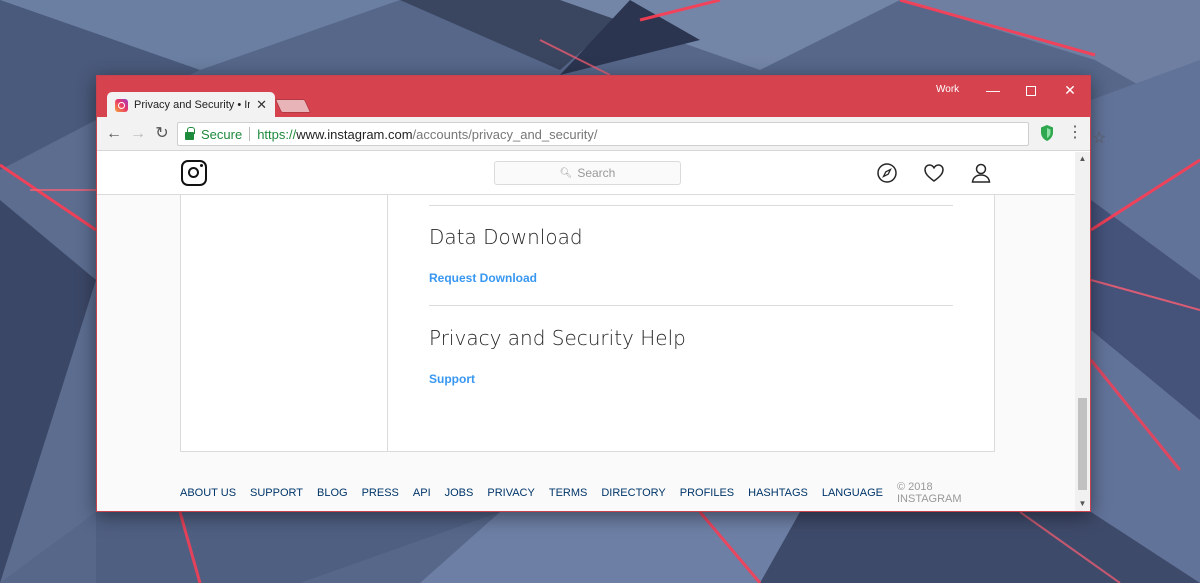 This screenshot has width=1200, height=583. I want to click on lock-icon, so click(190, 133).